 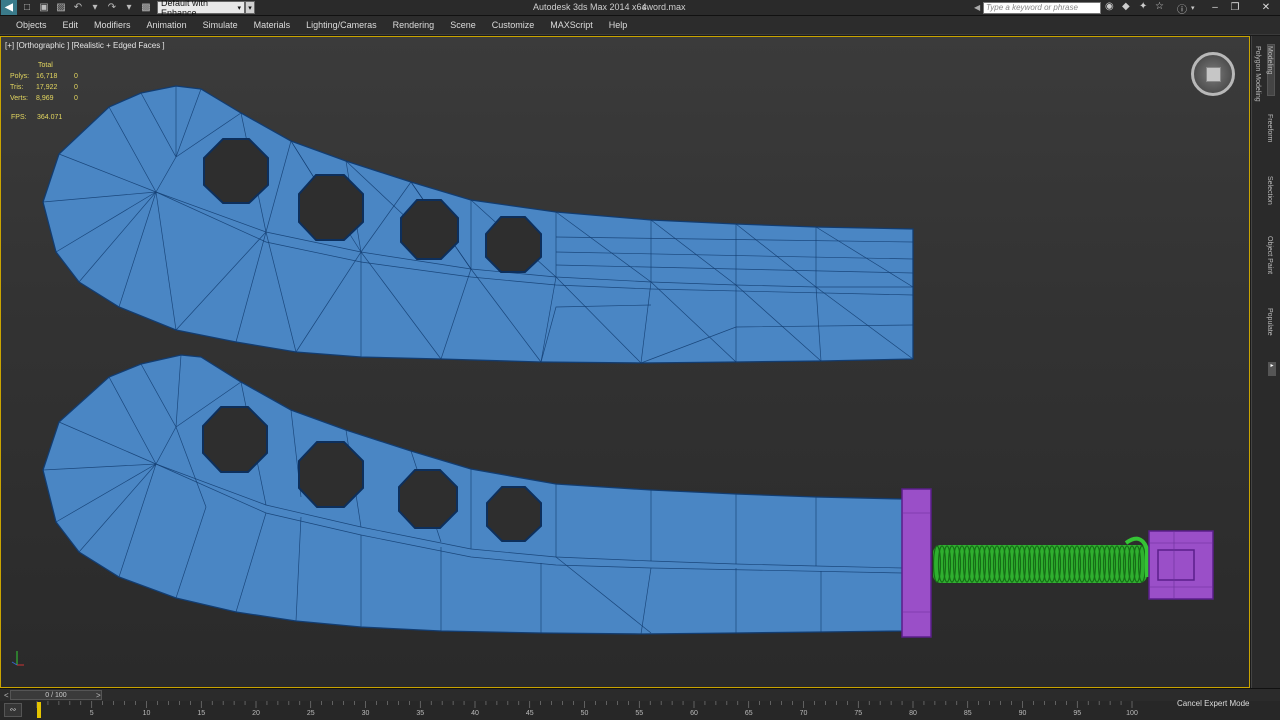 What do you see at coordinates (414, 25) in the screenshot?
I see `menu-item-rendering: Rendering` at bounding box center [414, 25].